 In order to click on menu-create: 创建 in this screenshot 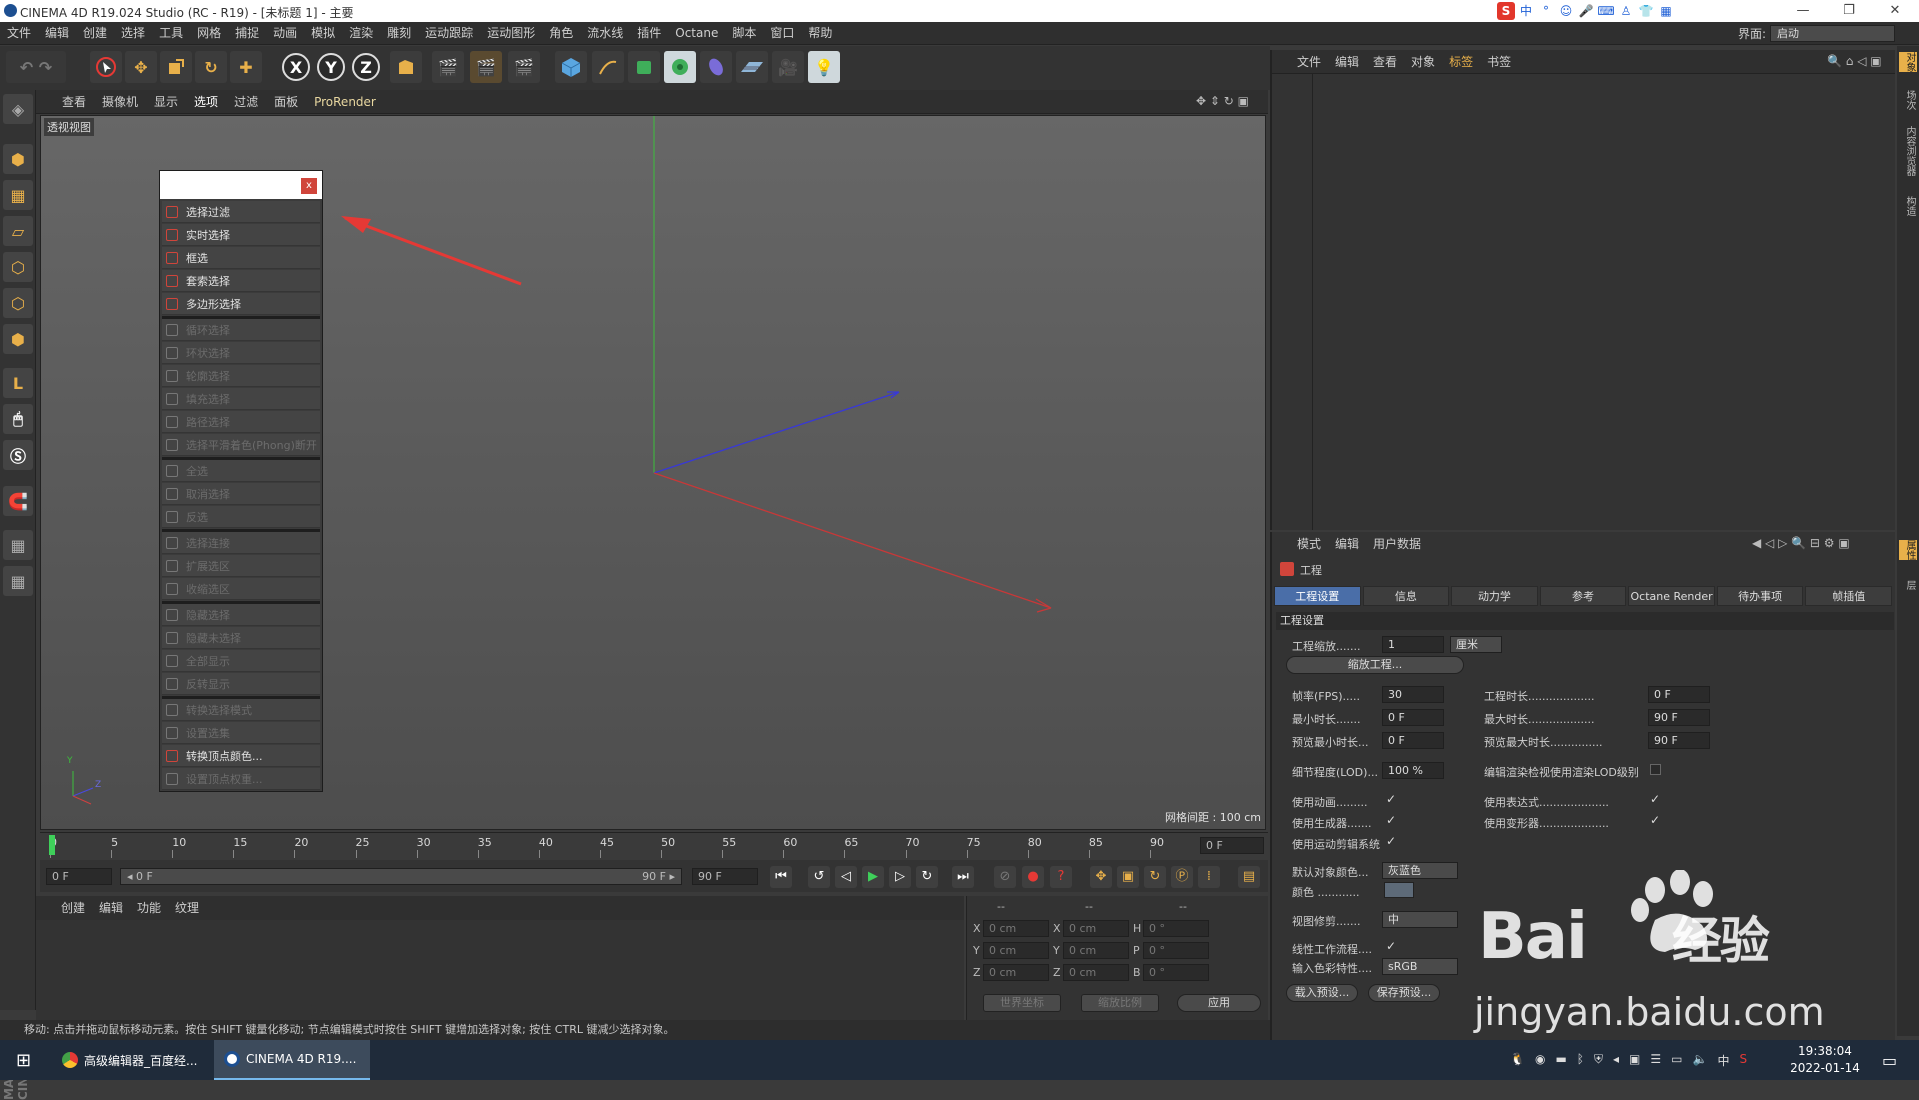, I will do `click(95, 33)`.